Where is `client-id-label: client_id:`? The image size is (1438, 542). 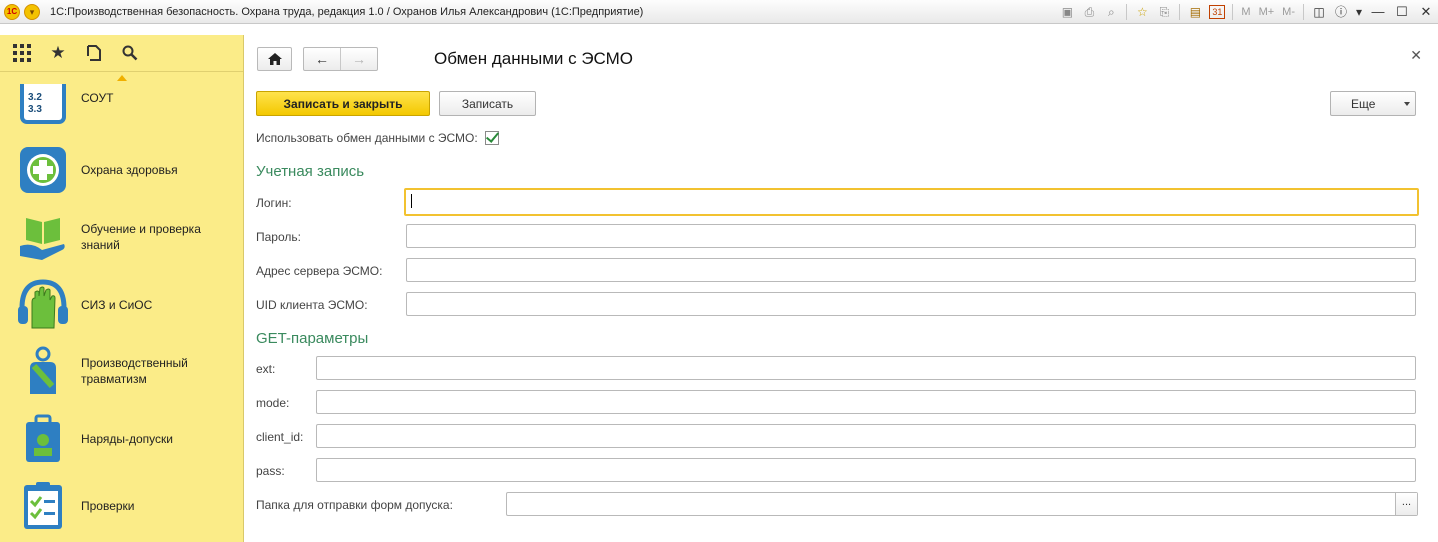
client-id-label: client_id: is located at coordinates (280, 437).